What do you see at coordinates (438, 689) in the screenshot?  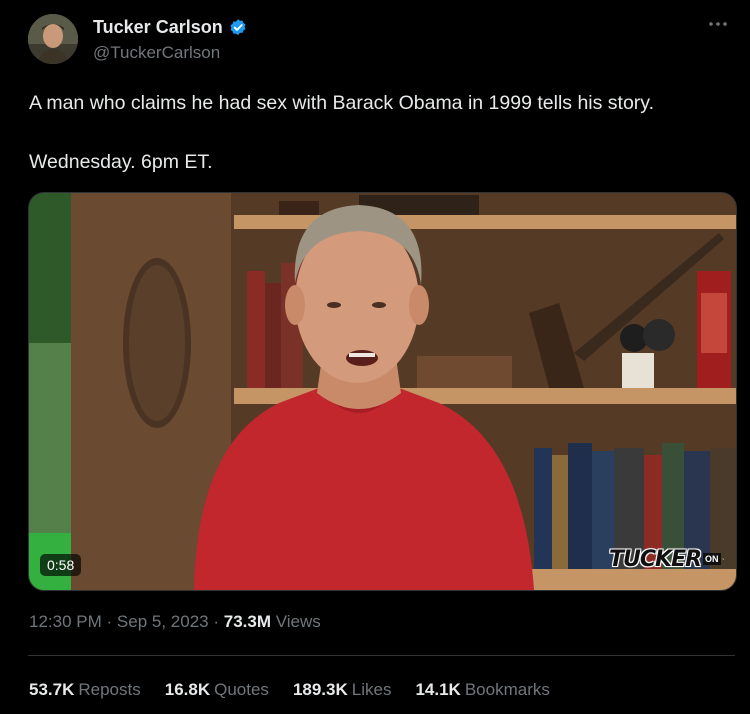 I see `bookmarks-count: 14.1K` at bounding box center [438, 689].